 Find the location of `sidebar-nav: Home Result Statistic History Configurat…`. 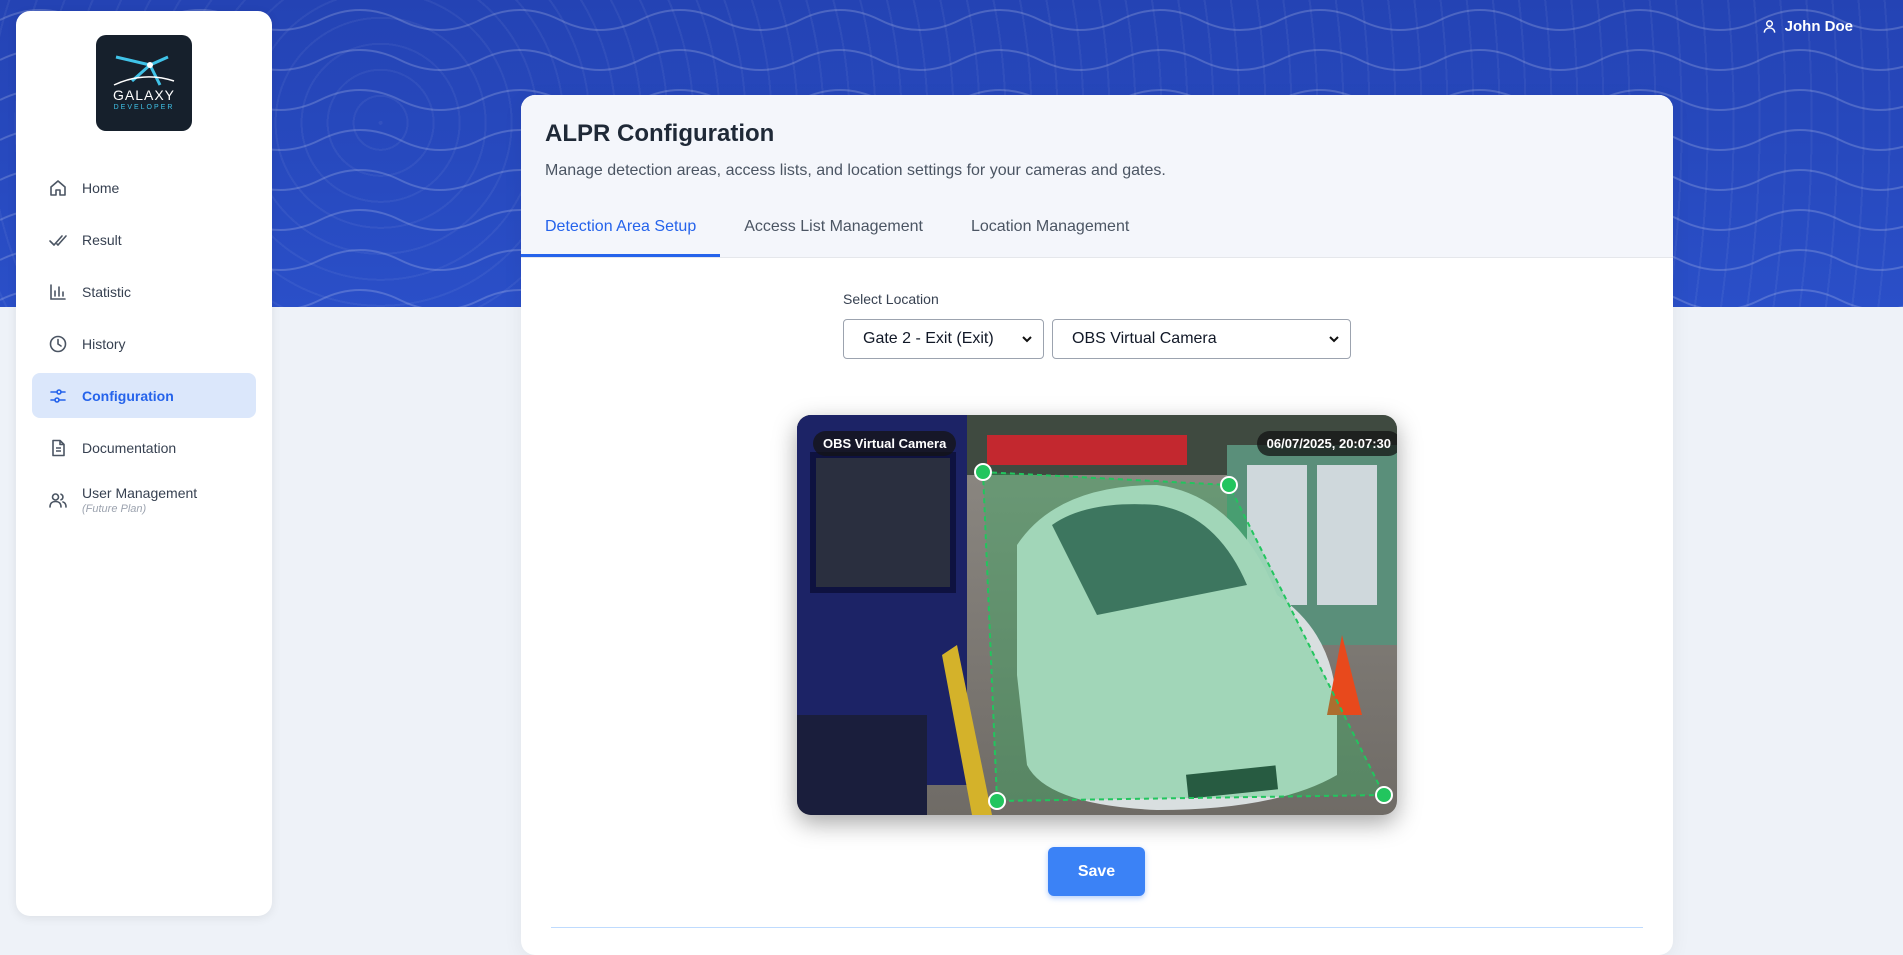

sidebar-nav: Home Result Statistic History Configurat… is located at coordinates (144, 347).